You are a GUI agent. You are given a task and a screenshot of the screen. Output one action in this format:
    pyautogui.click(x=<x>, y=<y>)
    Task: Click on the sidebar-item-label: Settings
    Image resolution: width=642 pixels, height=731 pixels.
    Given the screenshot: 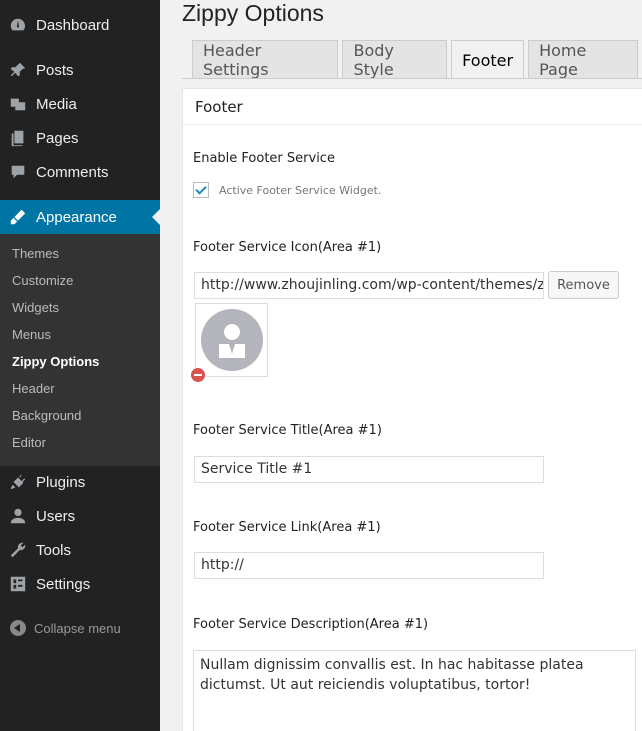 What is the action you would take?
    pyautogui.click(x=63, y=584)
    